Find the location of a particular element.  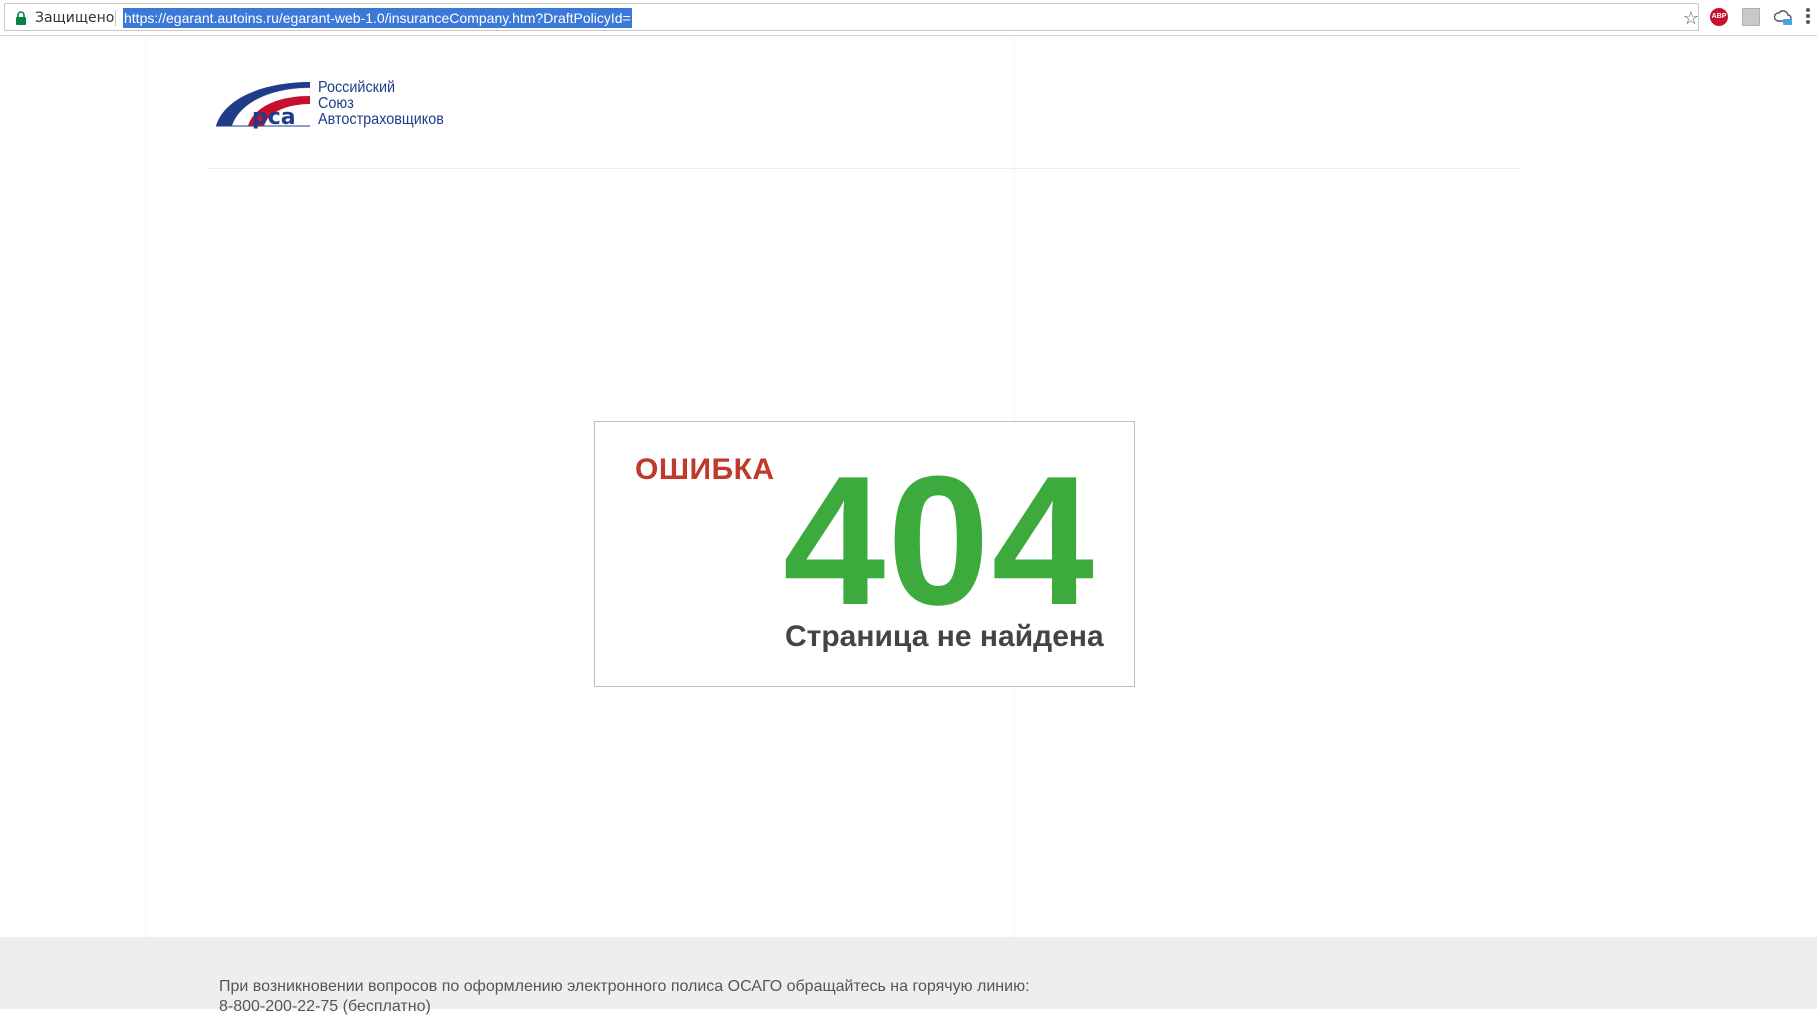

extension-icon is located at coordinates (1751, 17).